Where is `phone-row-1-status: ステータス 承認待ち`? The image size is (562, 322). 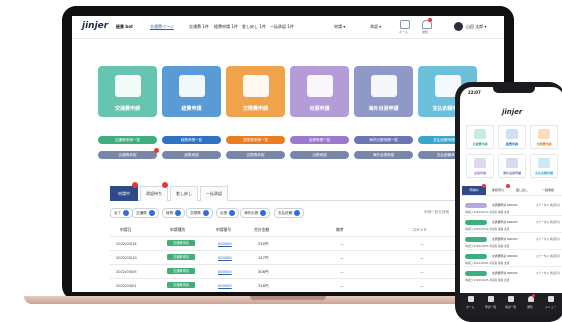
phone-row-1-status: ステータス 承認待ち is located at coordinates (548, 205).